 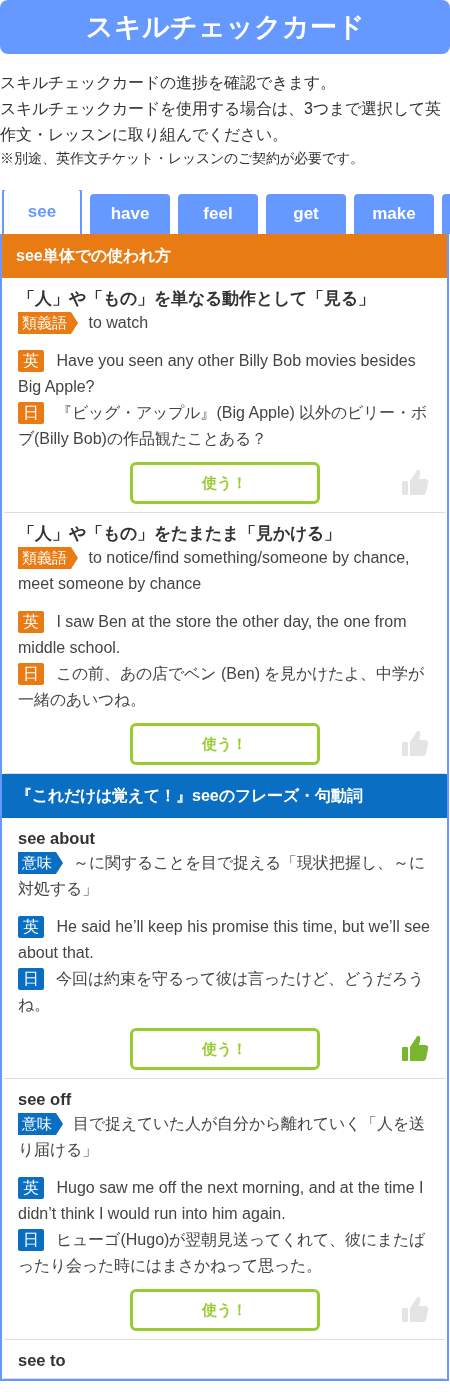 What do you see at coordinates (168, 83) in the screenshot?
I see `intro-text: スキルチェックカードの進捗を確認できます。` at bounding box center [168, 83].